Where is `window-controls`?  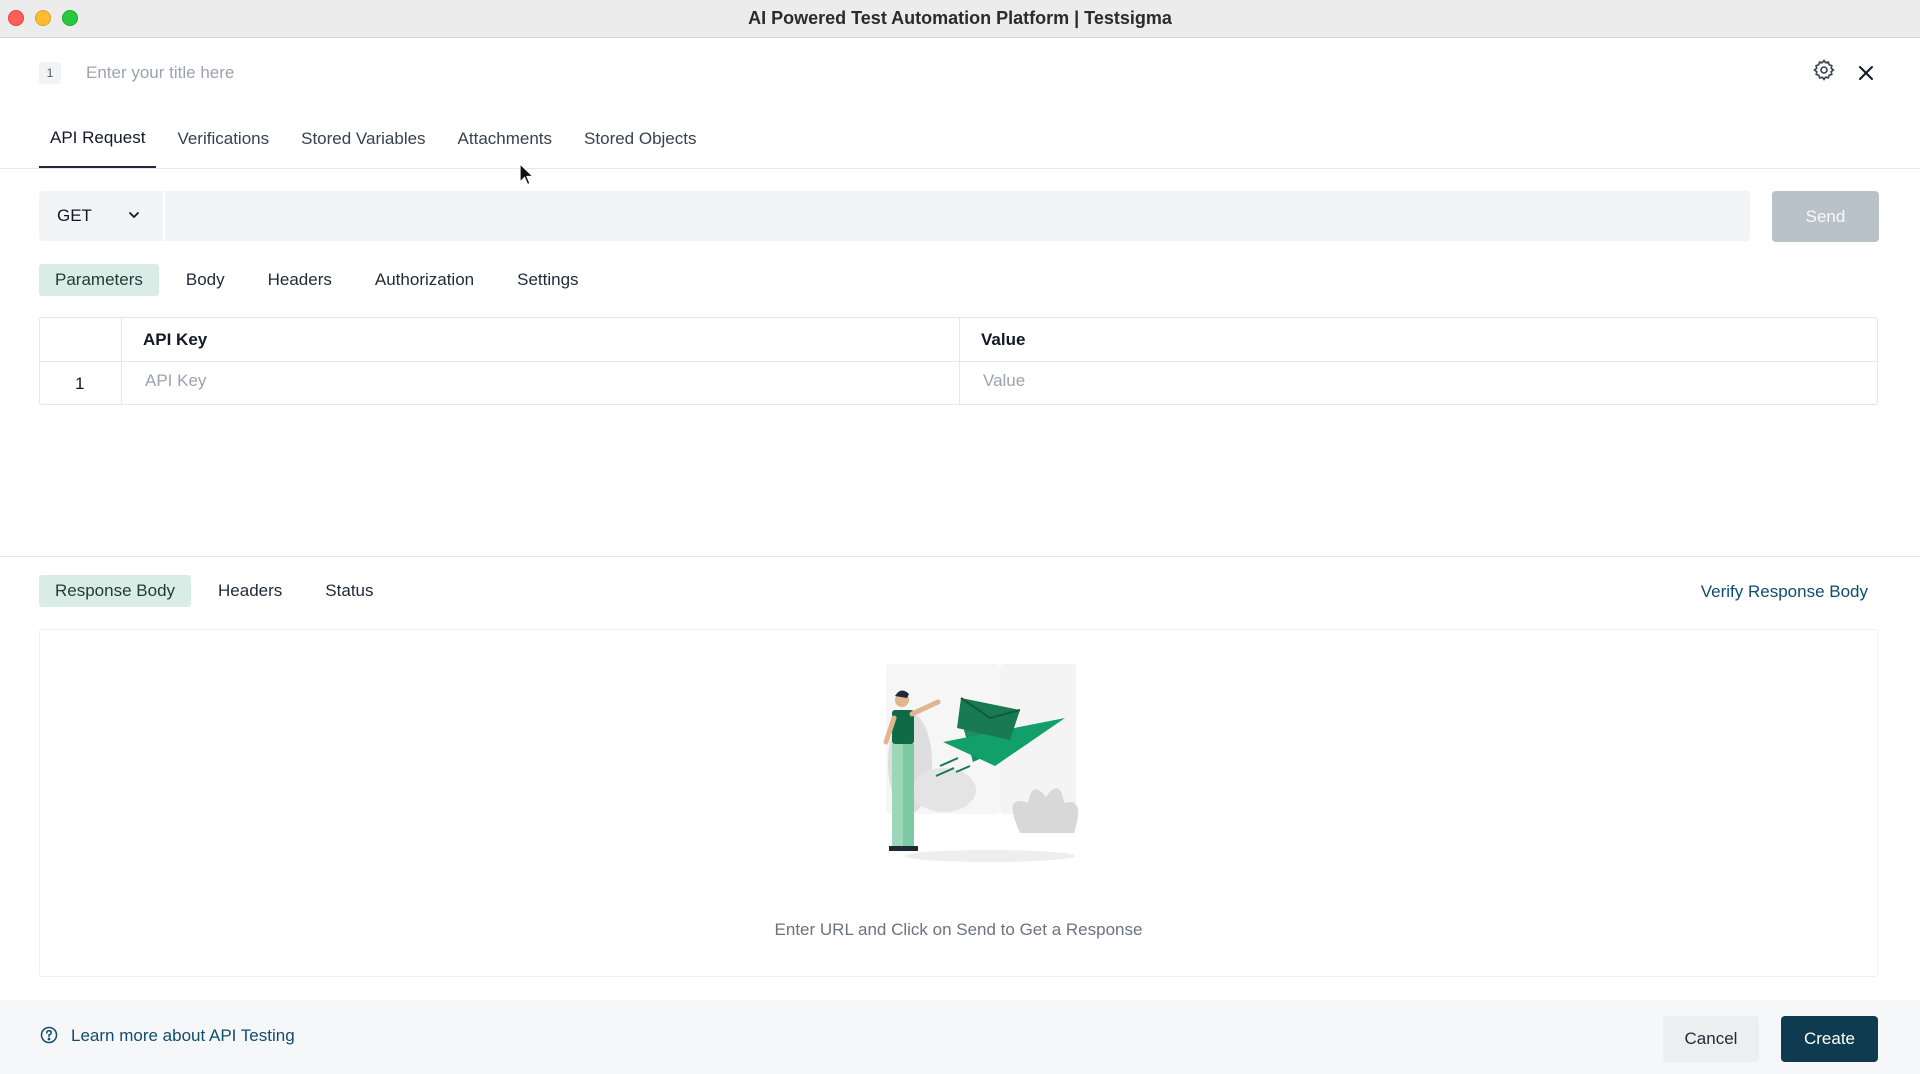 window-controls is located at coordinates (43, 18).